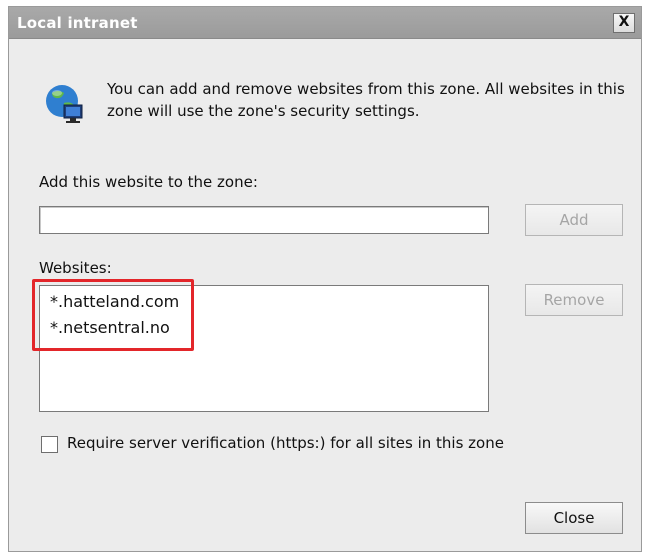 This screenshot has width=648, height=559. Describe the element at coordinates (574, 518) in the screenshot. I see `close-button: Close` at that location.